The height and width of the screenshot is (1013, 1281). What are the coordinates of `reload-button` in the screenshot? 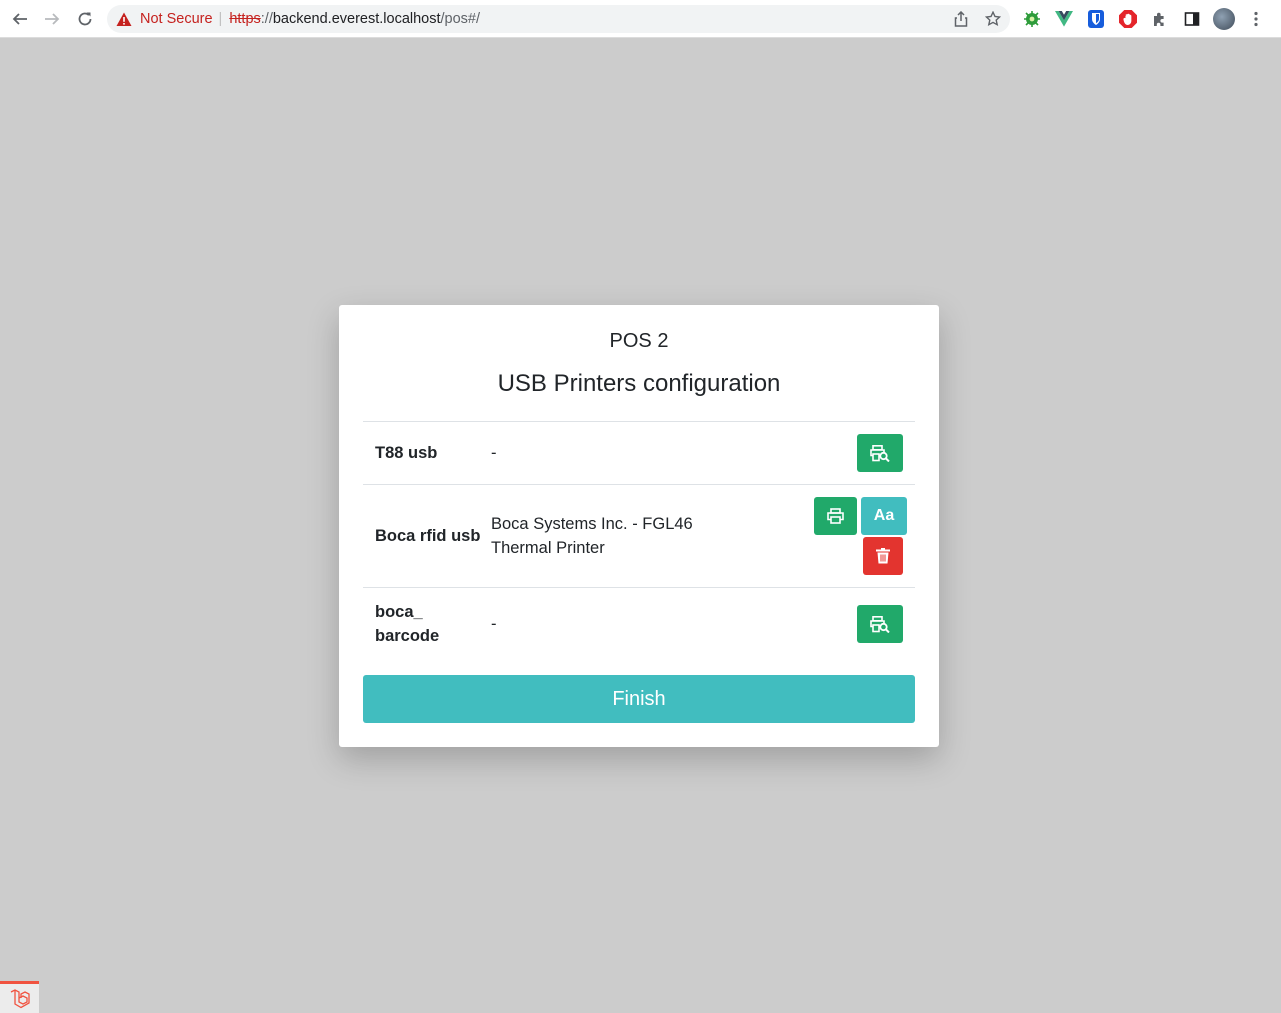 It's located at (85, 19).